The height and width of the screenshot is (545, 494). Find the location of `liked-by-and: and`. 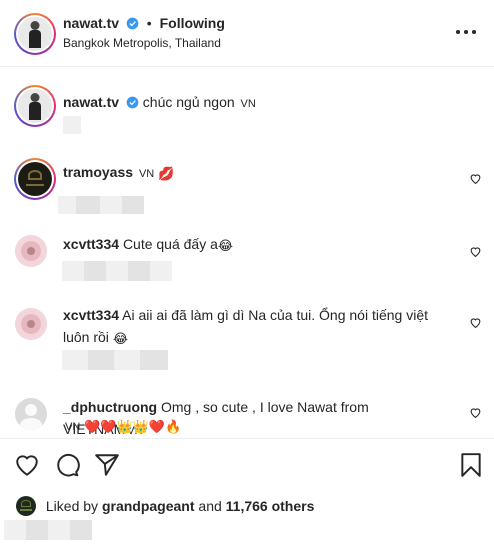

liked-by-and: and is located at coordinates (210, 506).